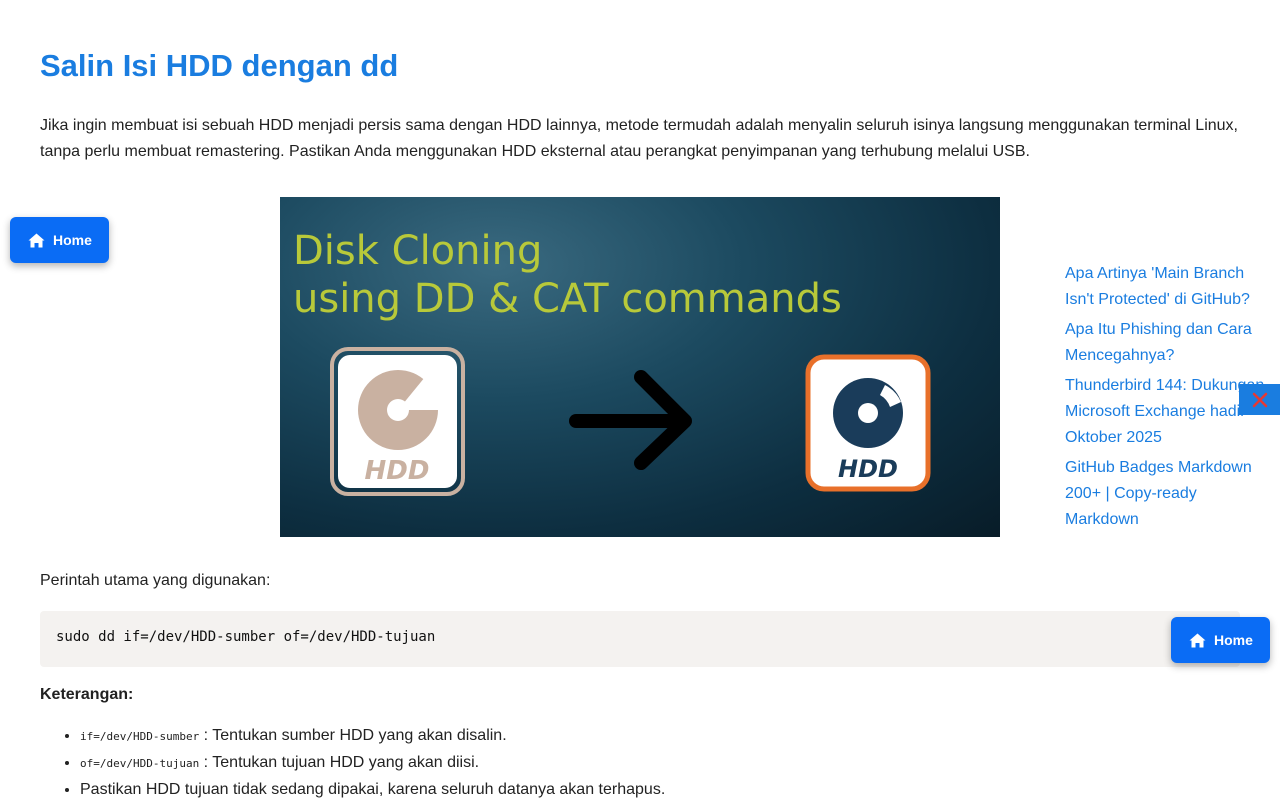  What do you see at coordinates (140, 736) in the screenshot?
I see `note-code: if=/dev/HDD-sumber` at bounding box center [140, 736].